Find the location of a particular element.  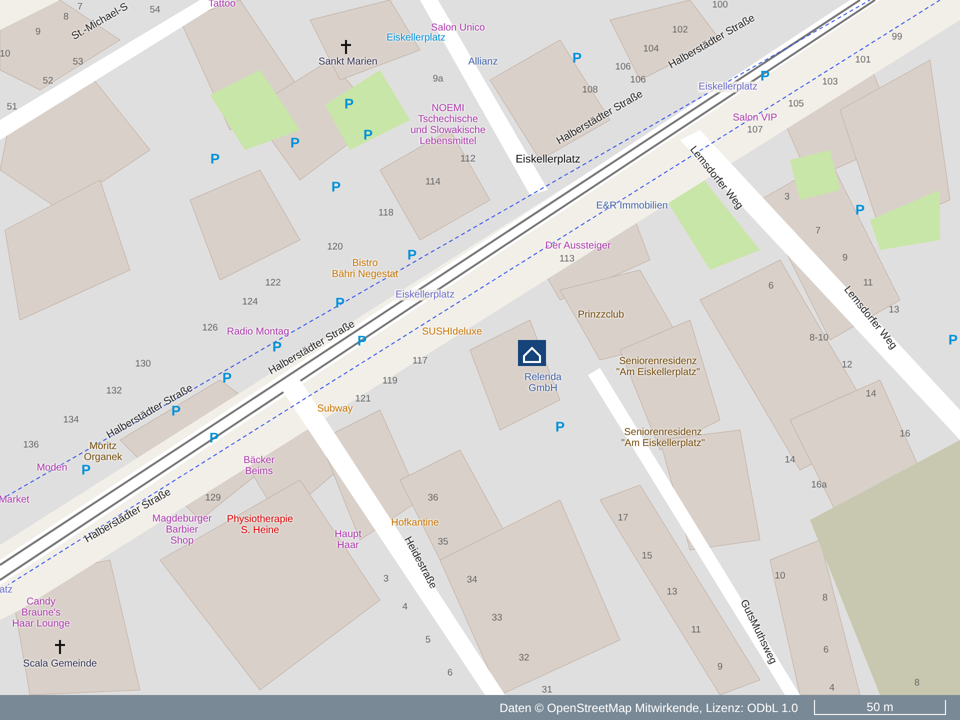

house-number: 17 is located at coordinates (623, 518).